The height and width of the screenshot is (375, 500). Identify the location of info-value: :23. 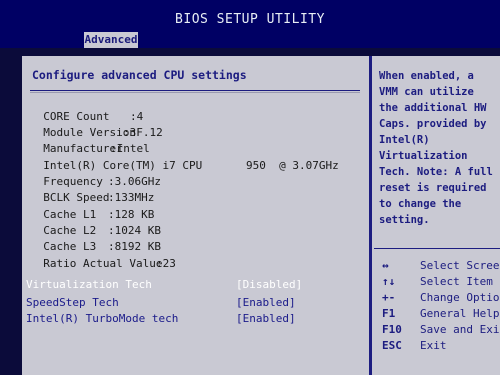
(166, 263).